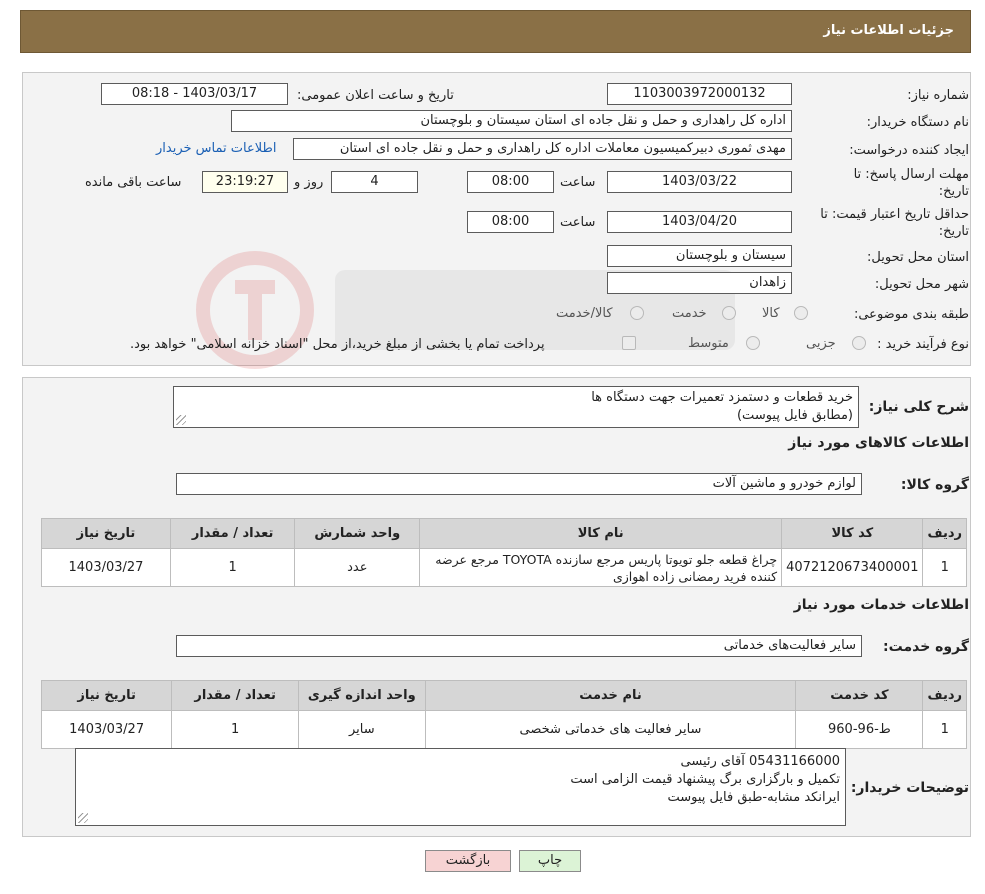  Describe the element at coordinates (357, 567) in the screenshot. I see `cell-unit: عدد` at that location.